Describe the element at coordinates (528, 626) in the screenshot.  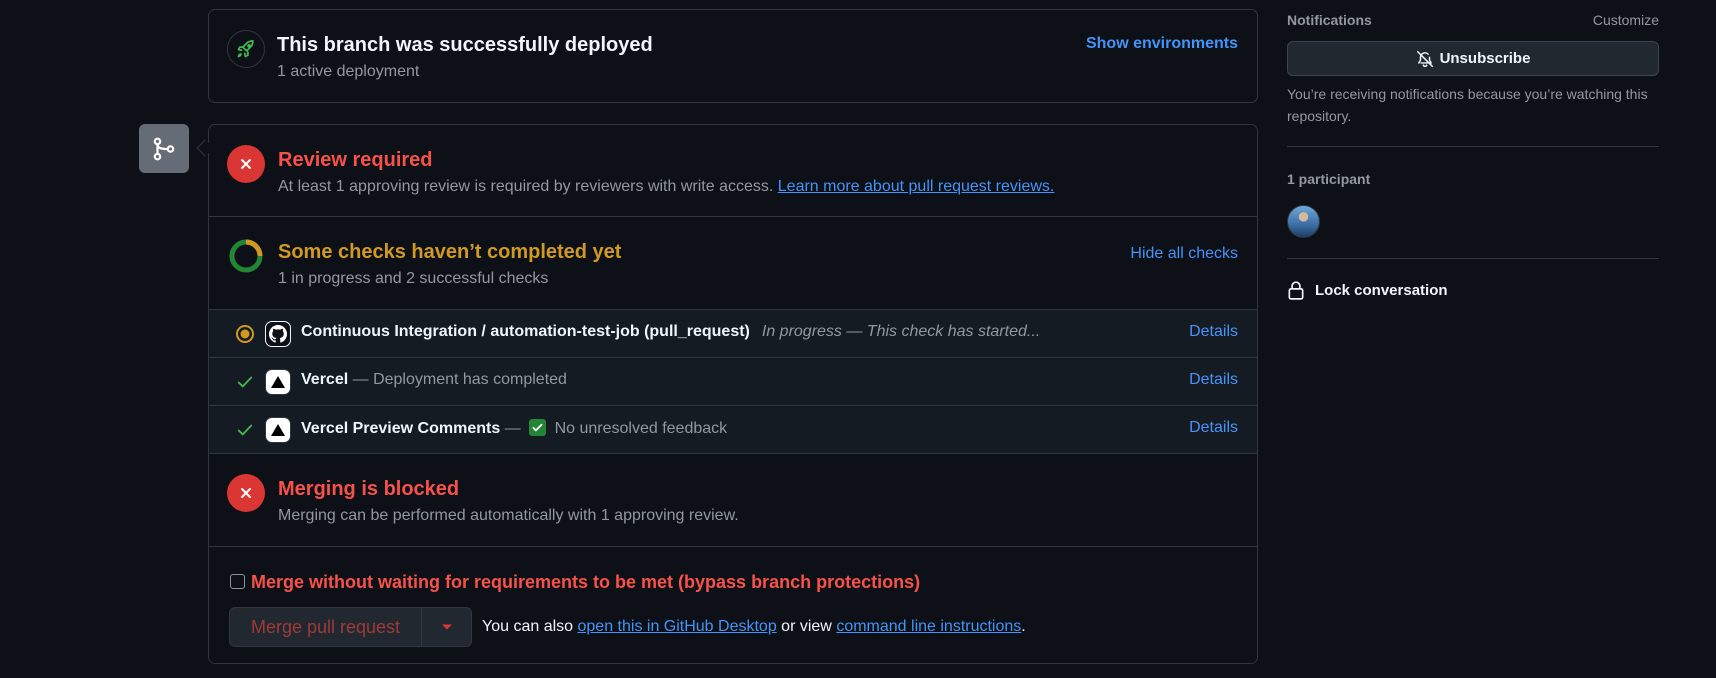
I see `also-prefix: You can also` at that location.